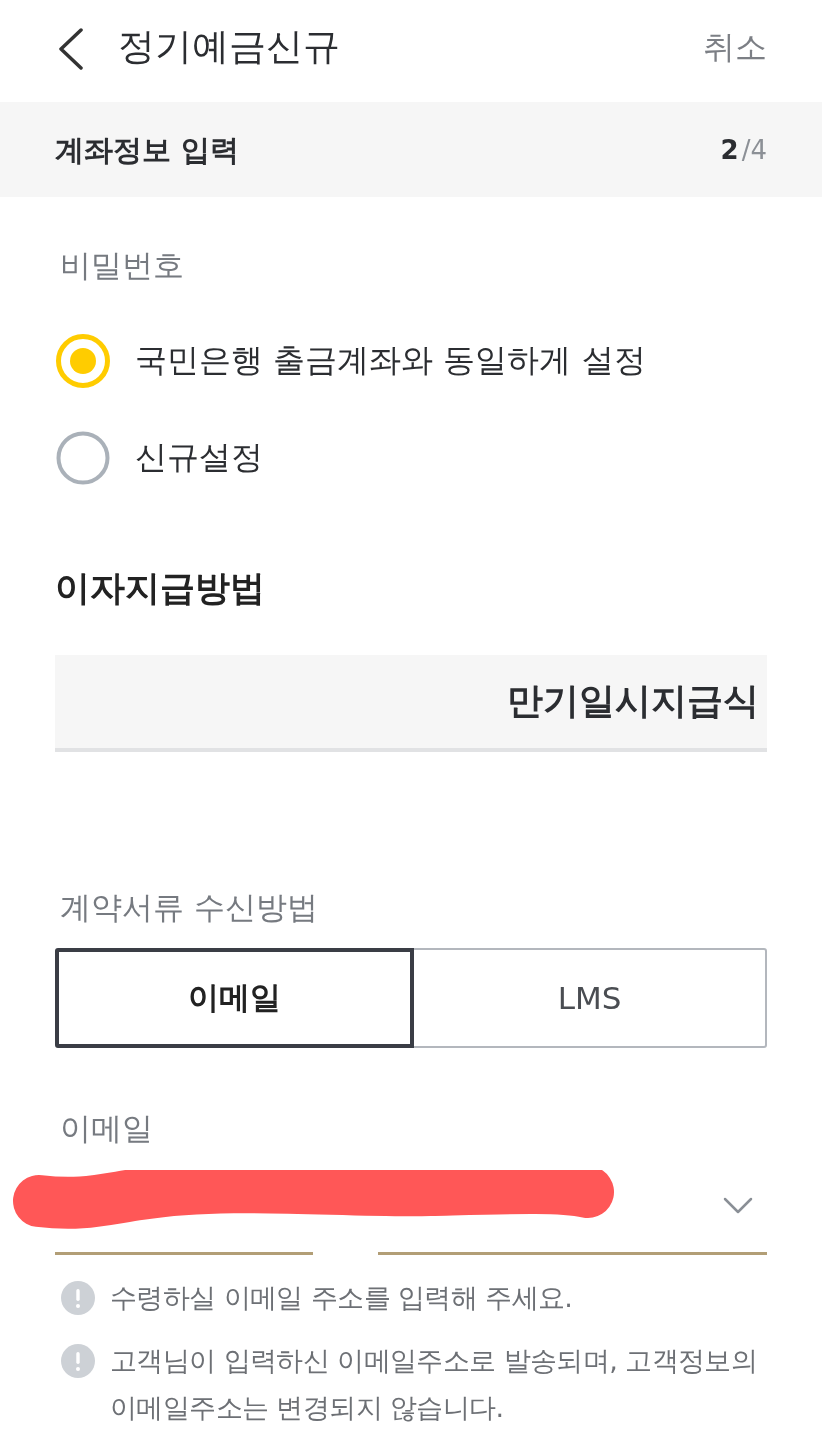 Image resolution: width=822 pixels, height=1440 pixels. I want to click on help-text: 수령하실 이메일 주소를 입력해 주세요., so click(342, 1298).